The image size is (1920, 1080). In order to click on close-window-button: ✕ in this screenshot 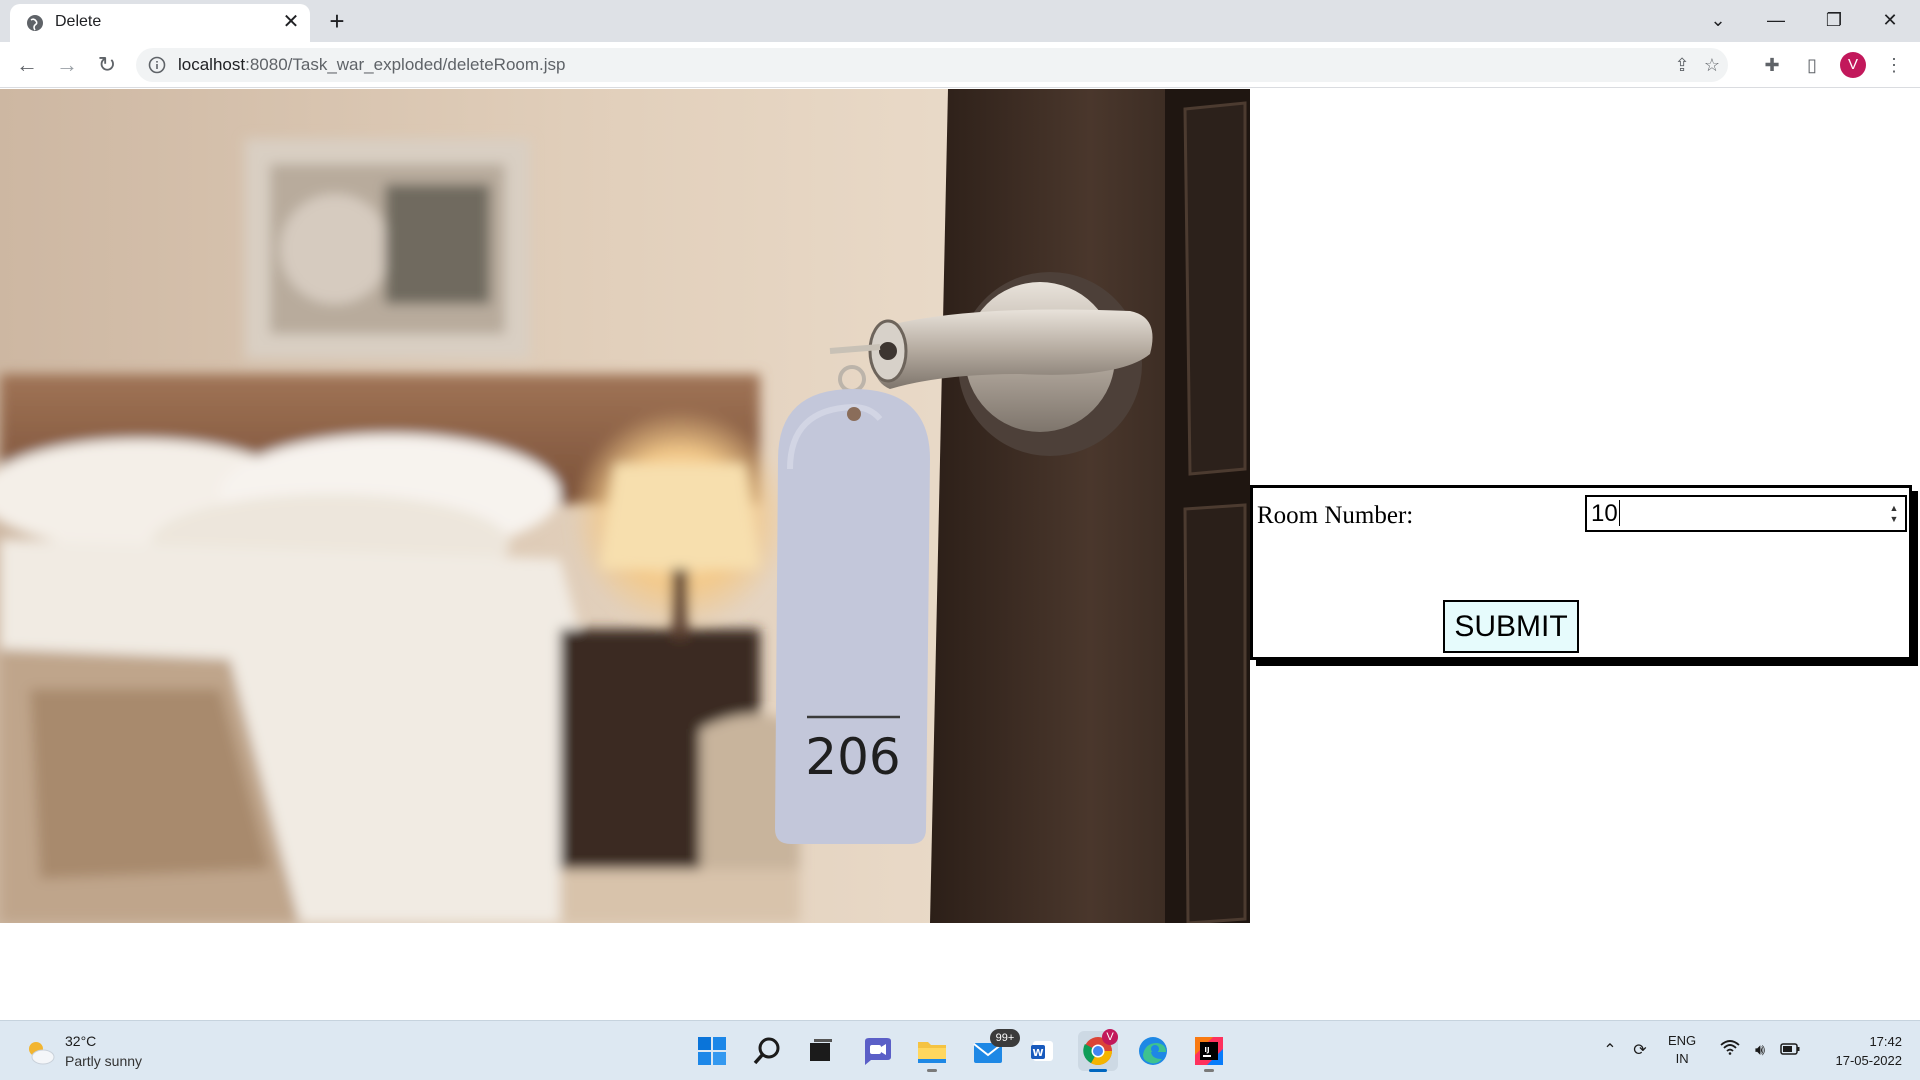, I will do `click(1890, 20)`.